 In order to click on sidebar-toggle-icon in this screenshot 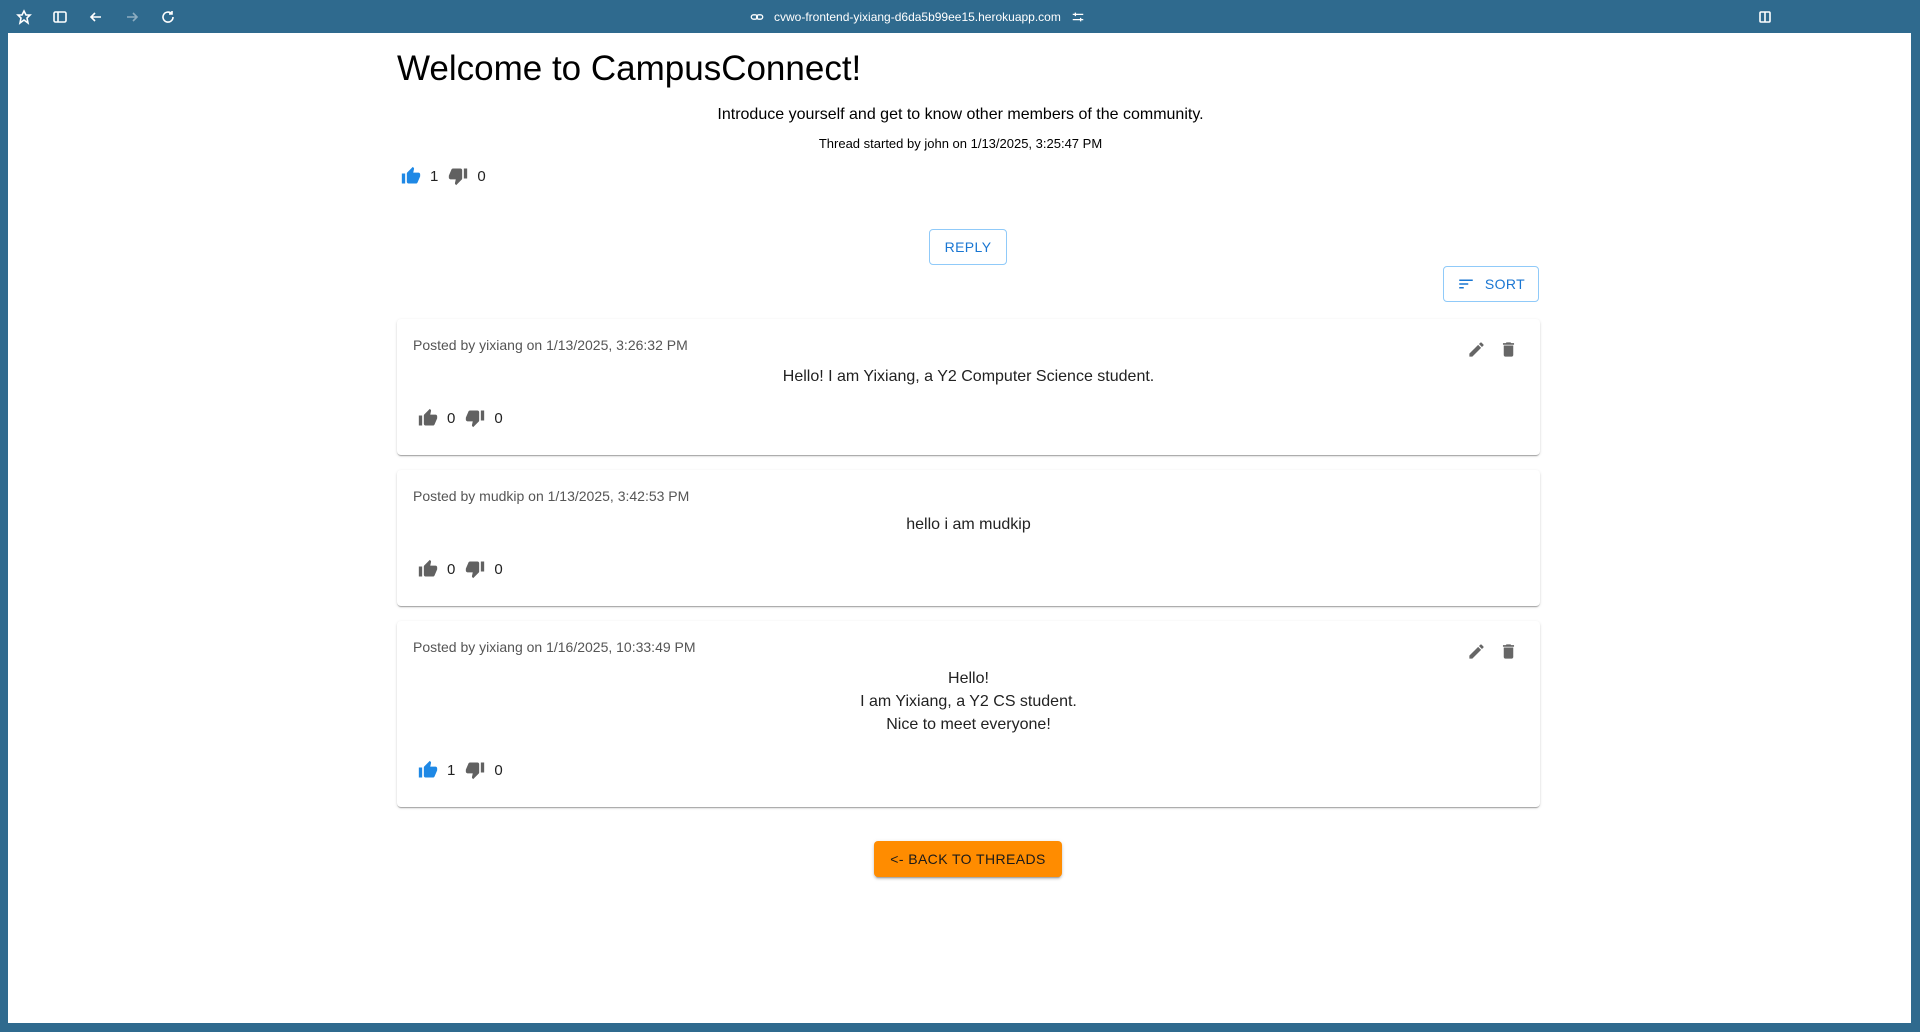, I will do `click(60, 17)`.